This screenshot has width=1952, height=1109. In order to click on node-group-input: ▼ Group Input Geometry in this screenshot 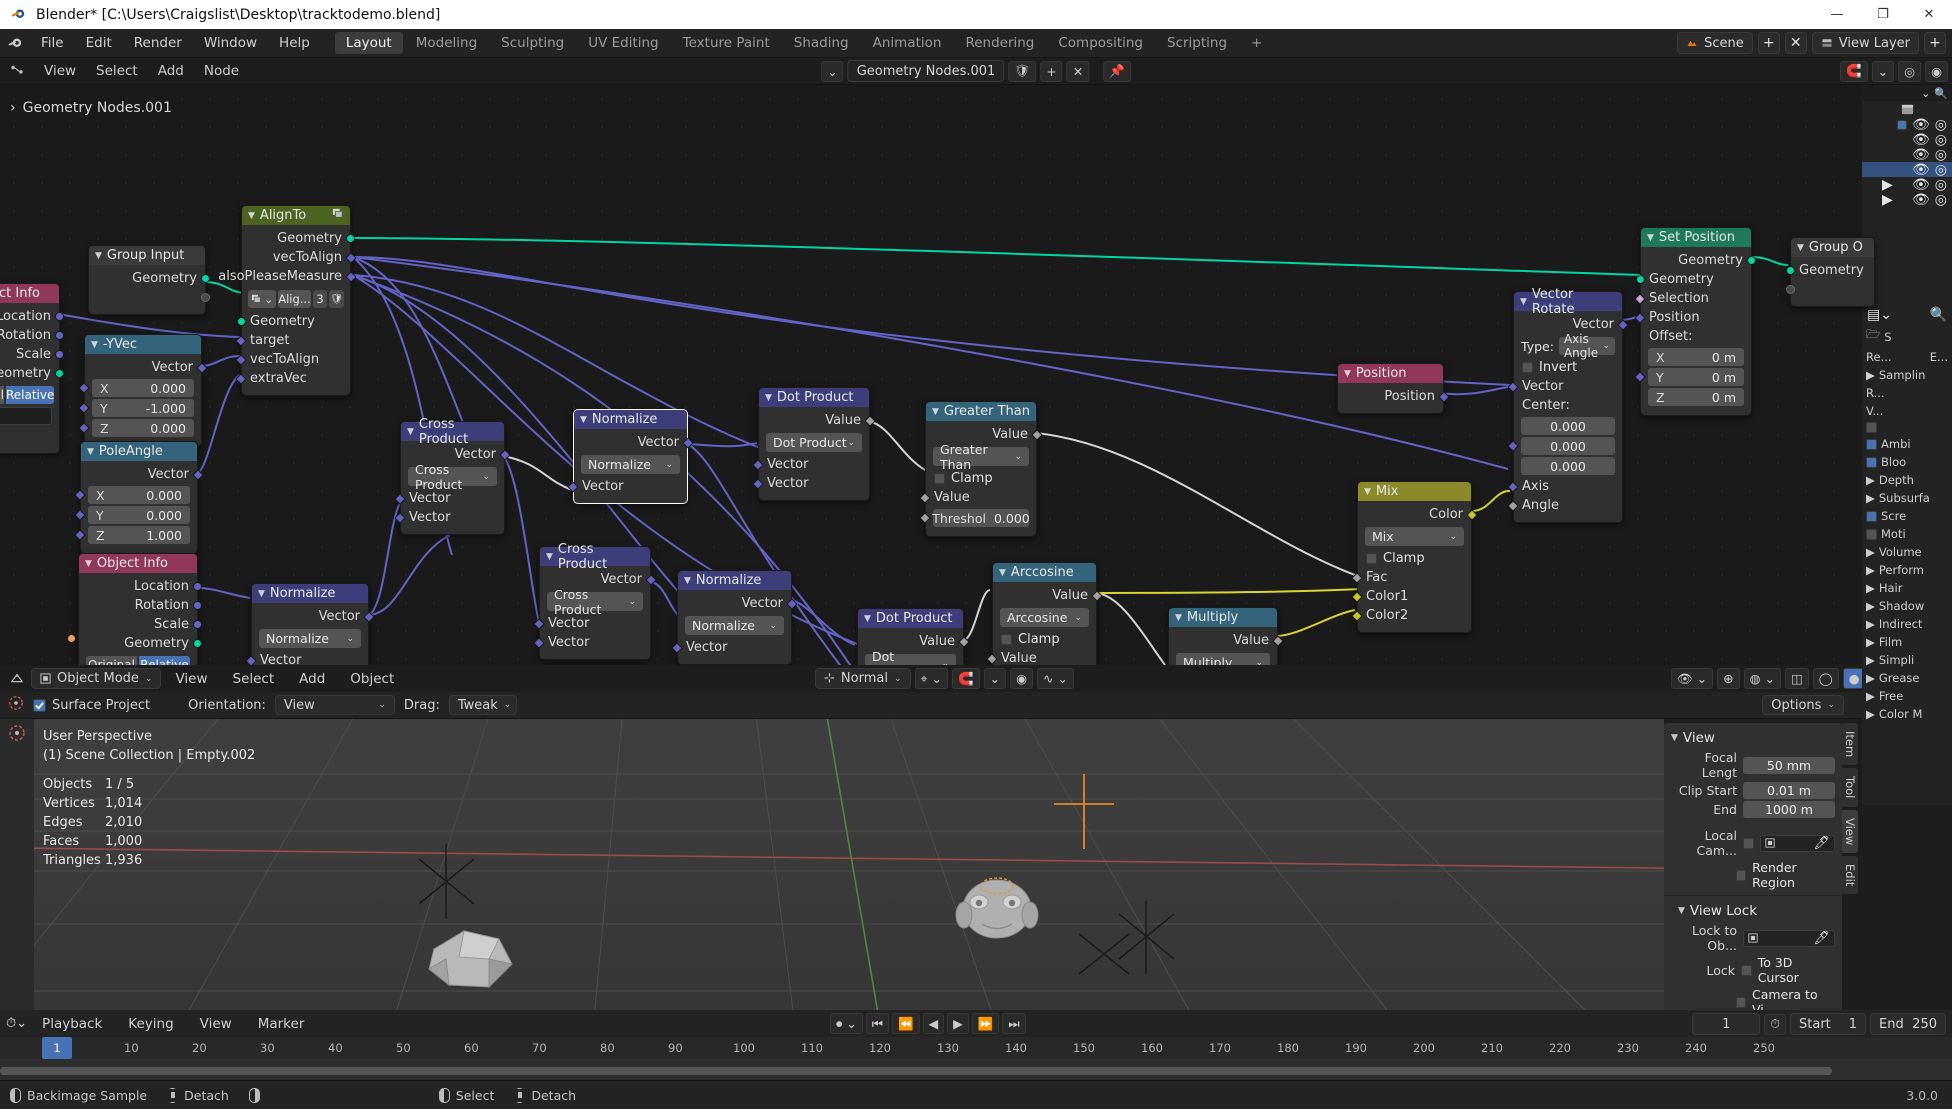, I will do `click(149, 280)`.